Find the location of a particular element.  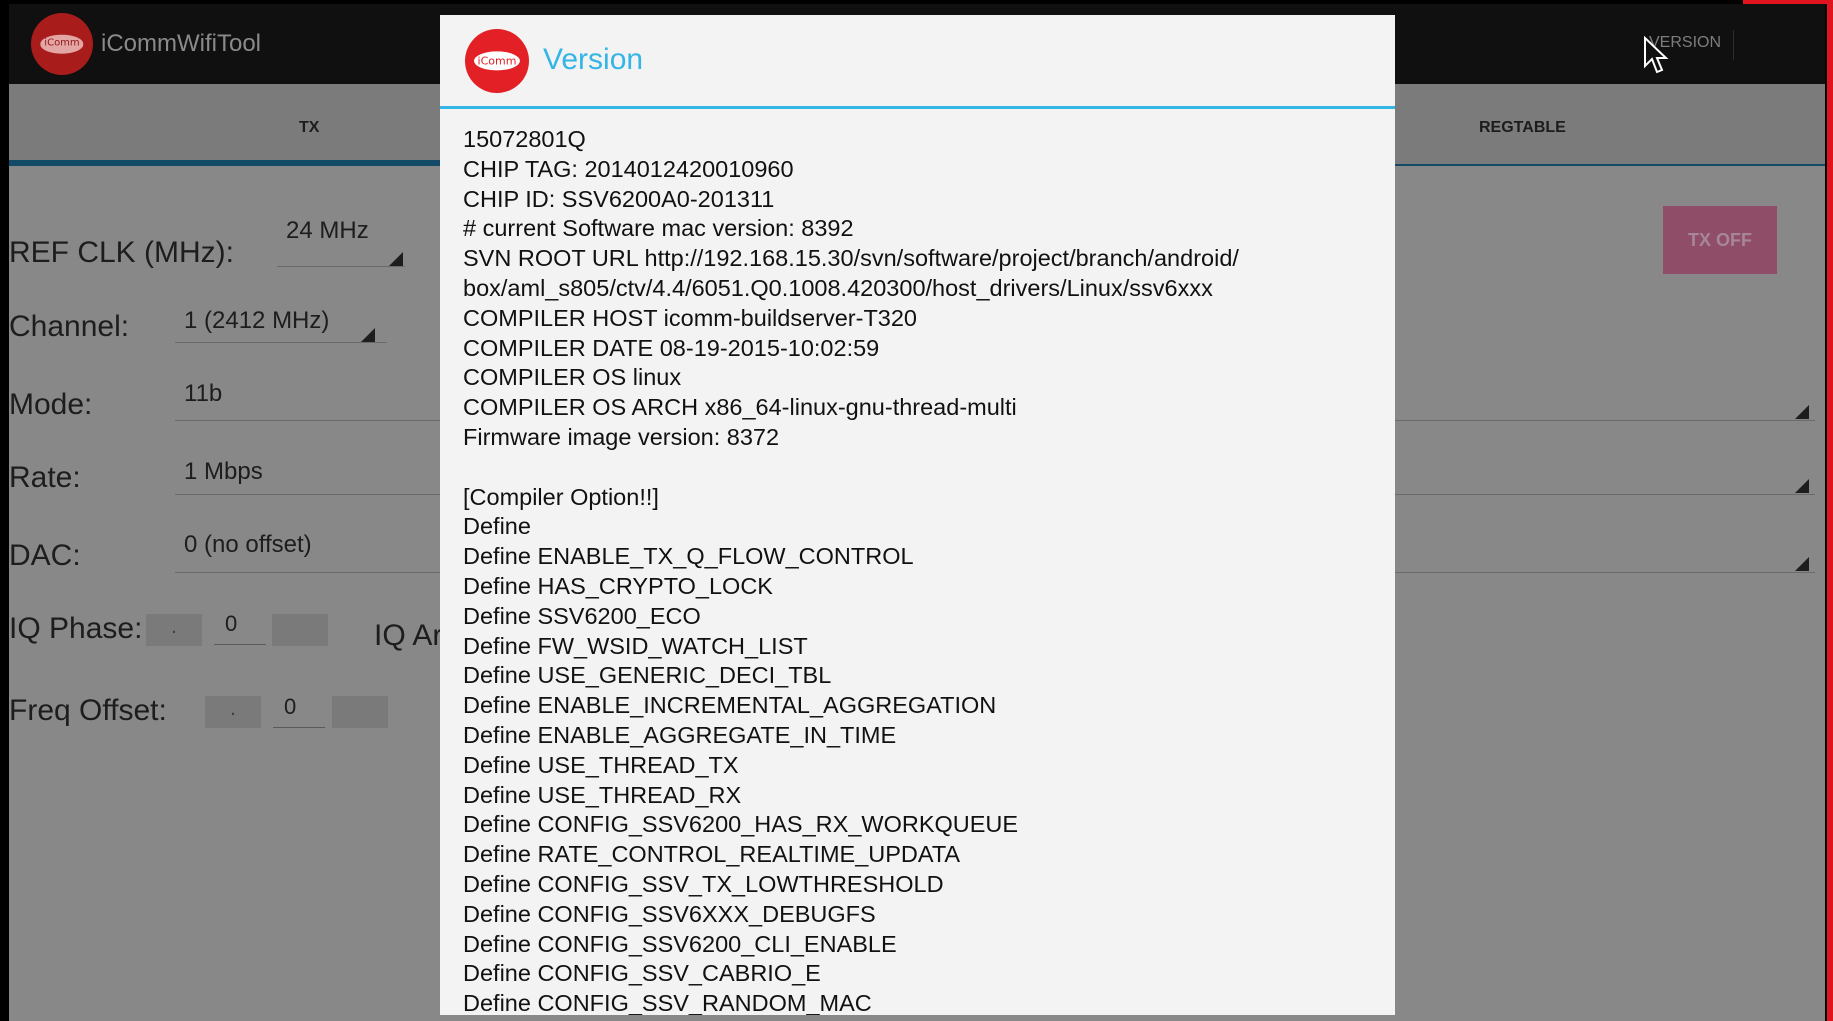

version-line: Define USE_THREAD_RX is located at coordinates (602, 794).